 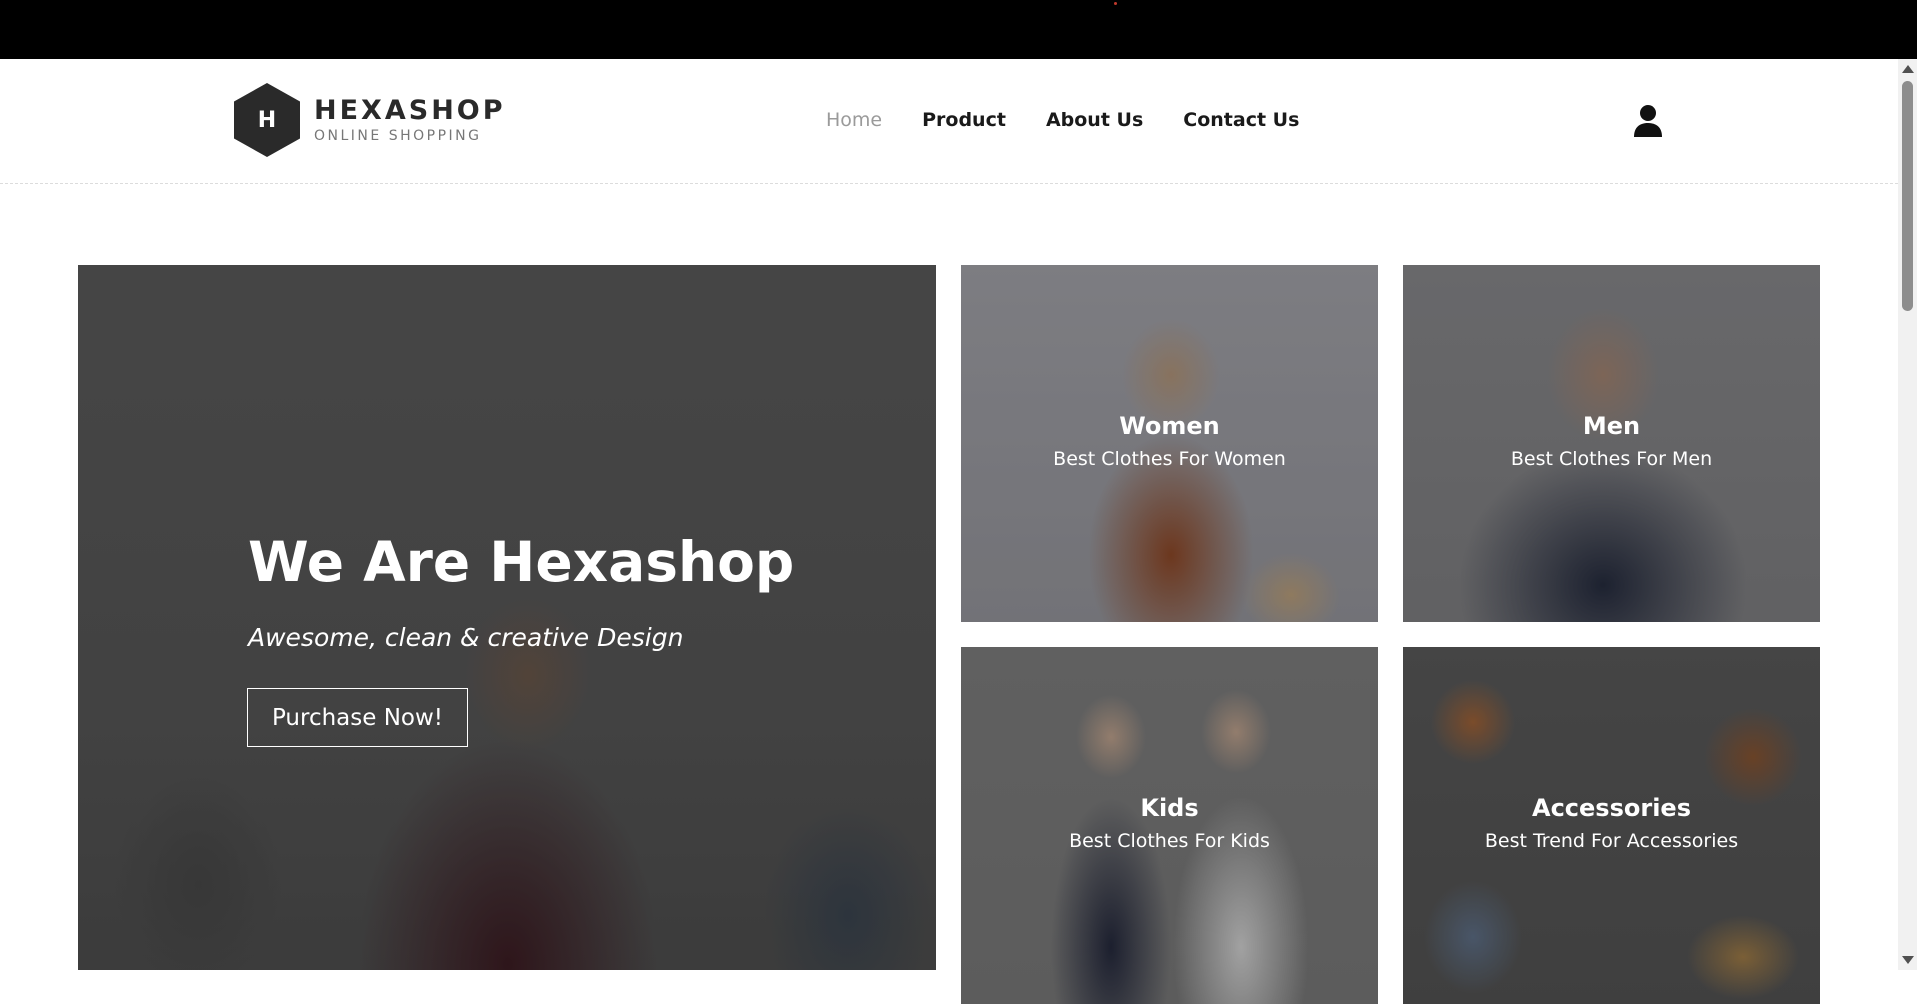 I want to click on nav-about-us: About Us, so click(x=1094, y=120).